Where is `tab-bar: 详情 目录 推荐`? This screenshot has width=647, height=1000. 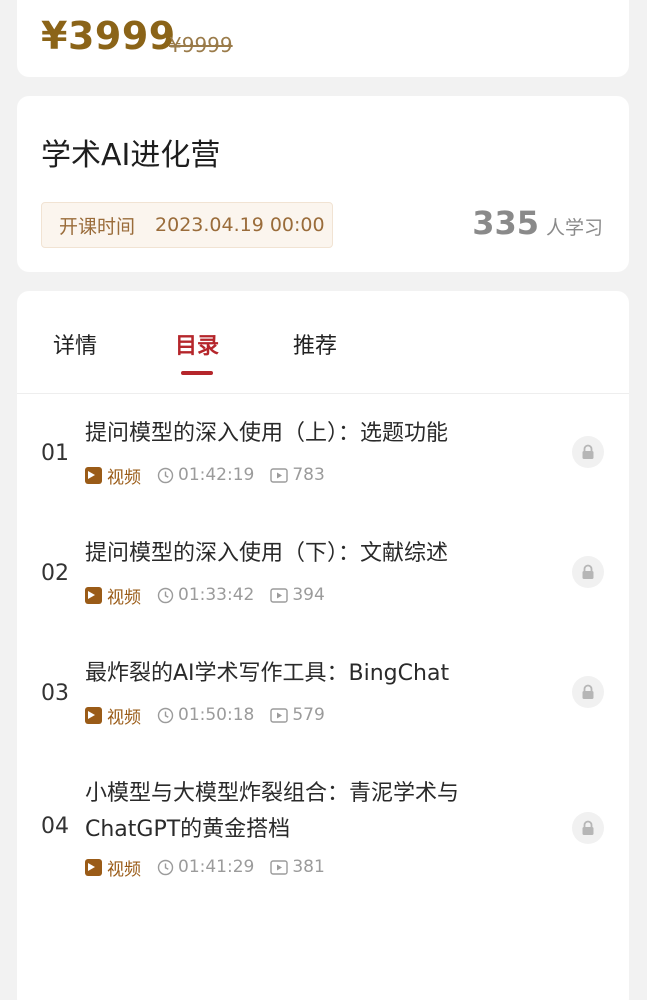 tab-bar: 详情 目录 推荐 is located at coordinates (323, 342).